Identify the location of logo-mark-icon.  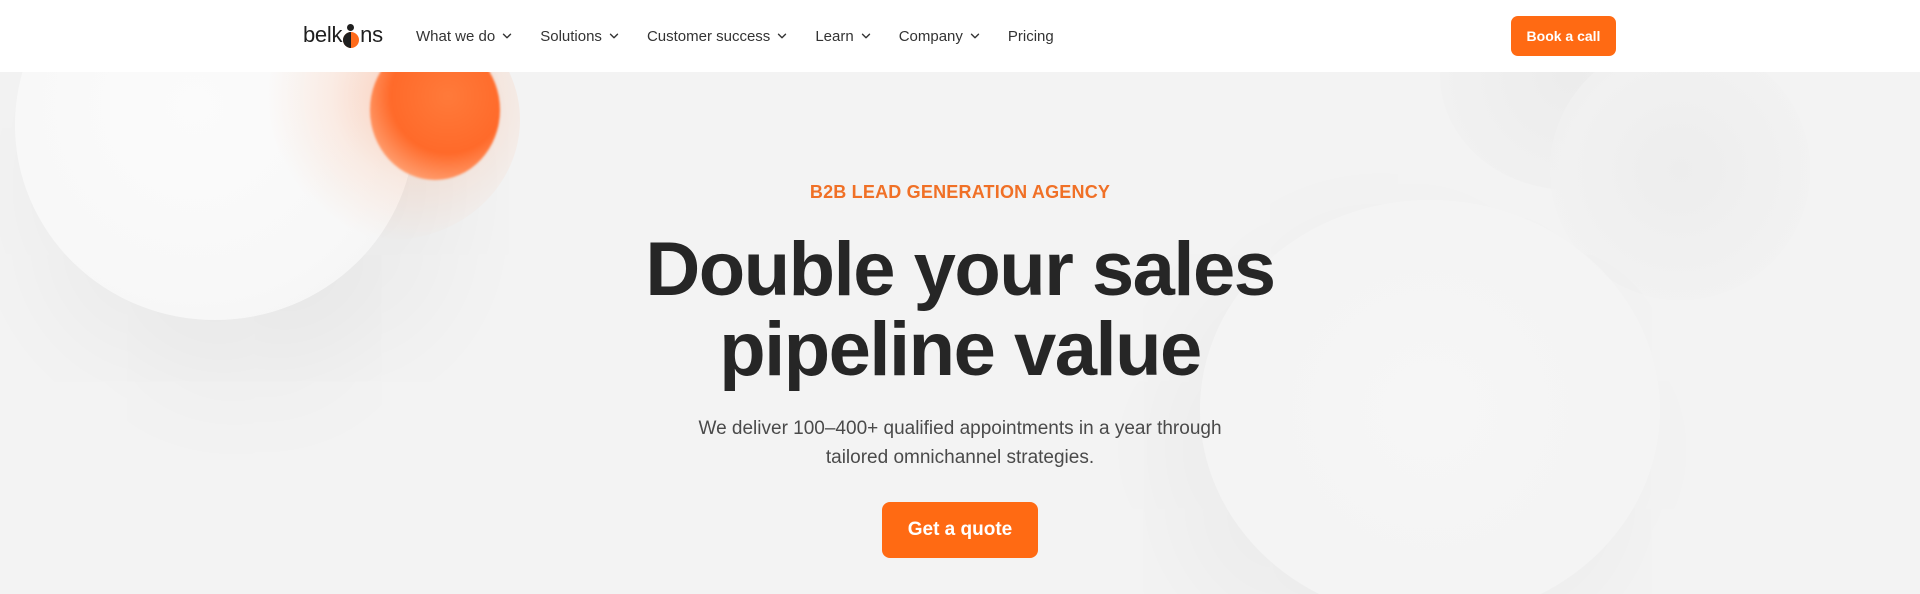
(351, 36).